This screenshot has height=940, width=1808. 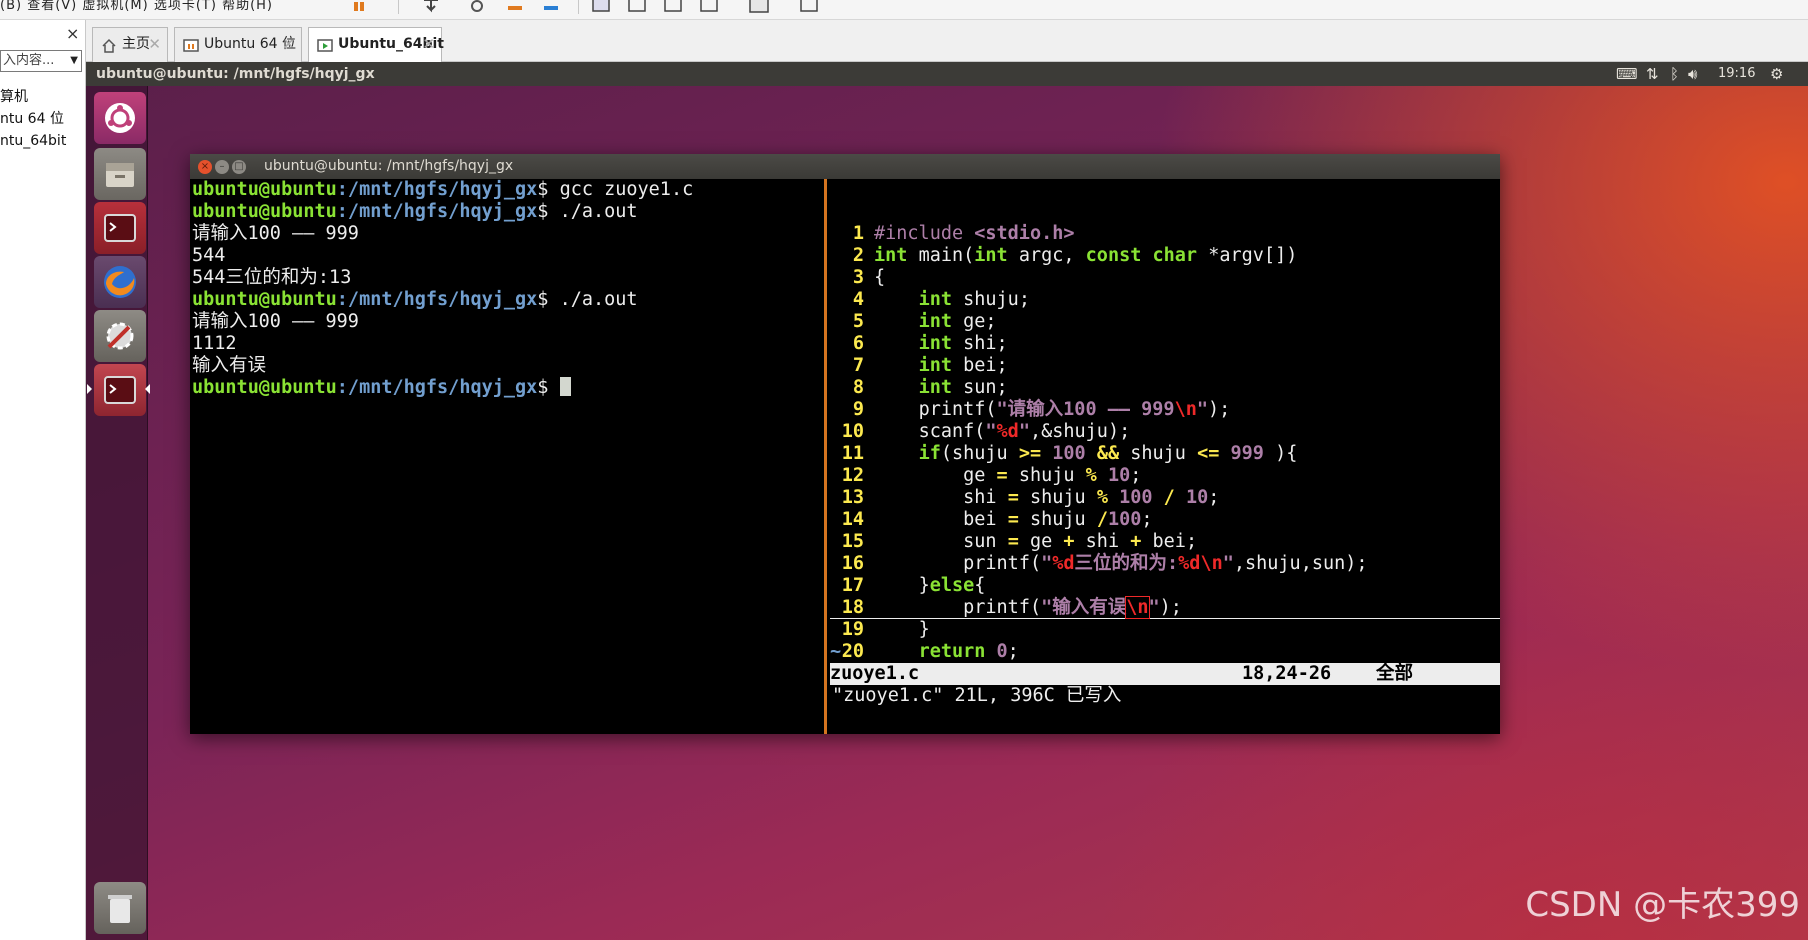 I want to click on vim-code-line: 16 printf("%d三位的和为:%d\n",shuju,sun);, so click(x=1165, y=564).